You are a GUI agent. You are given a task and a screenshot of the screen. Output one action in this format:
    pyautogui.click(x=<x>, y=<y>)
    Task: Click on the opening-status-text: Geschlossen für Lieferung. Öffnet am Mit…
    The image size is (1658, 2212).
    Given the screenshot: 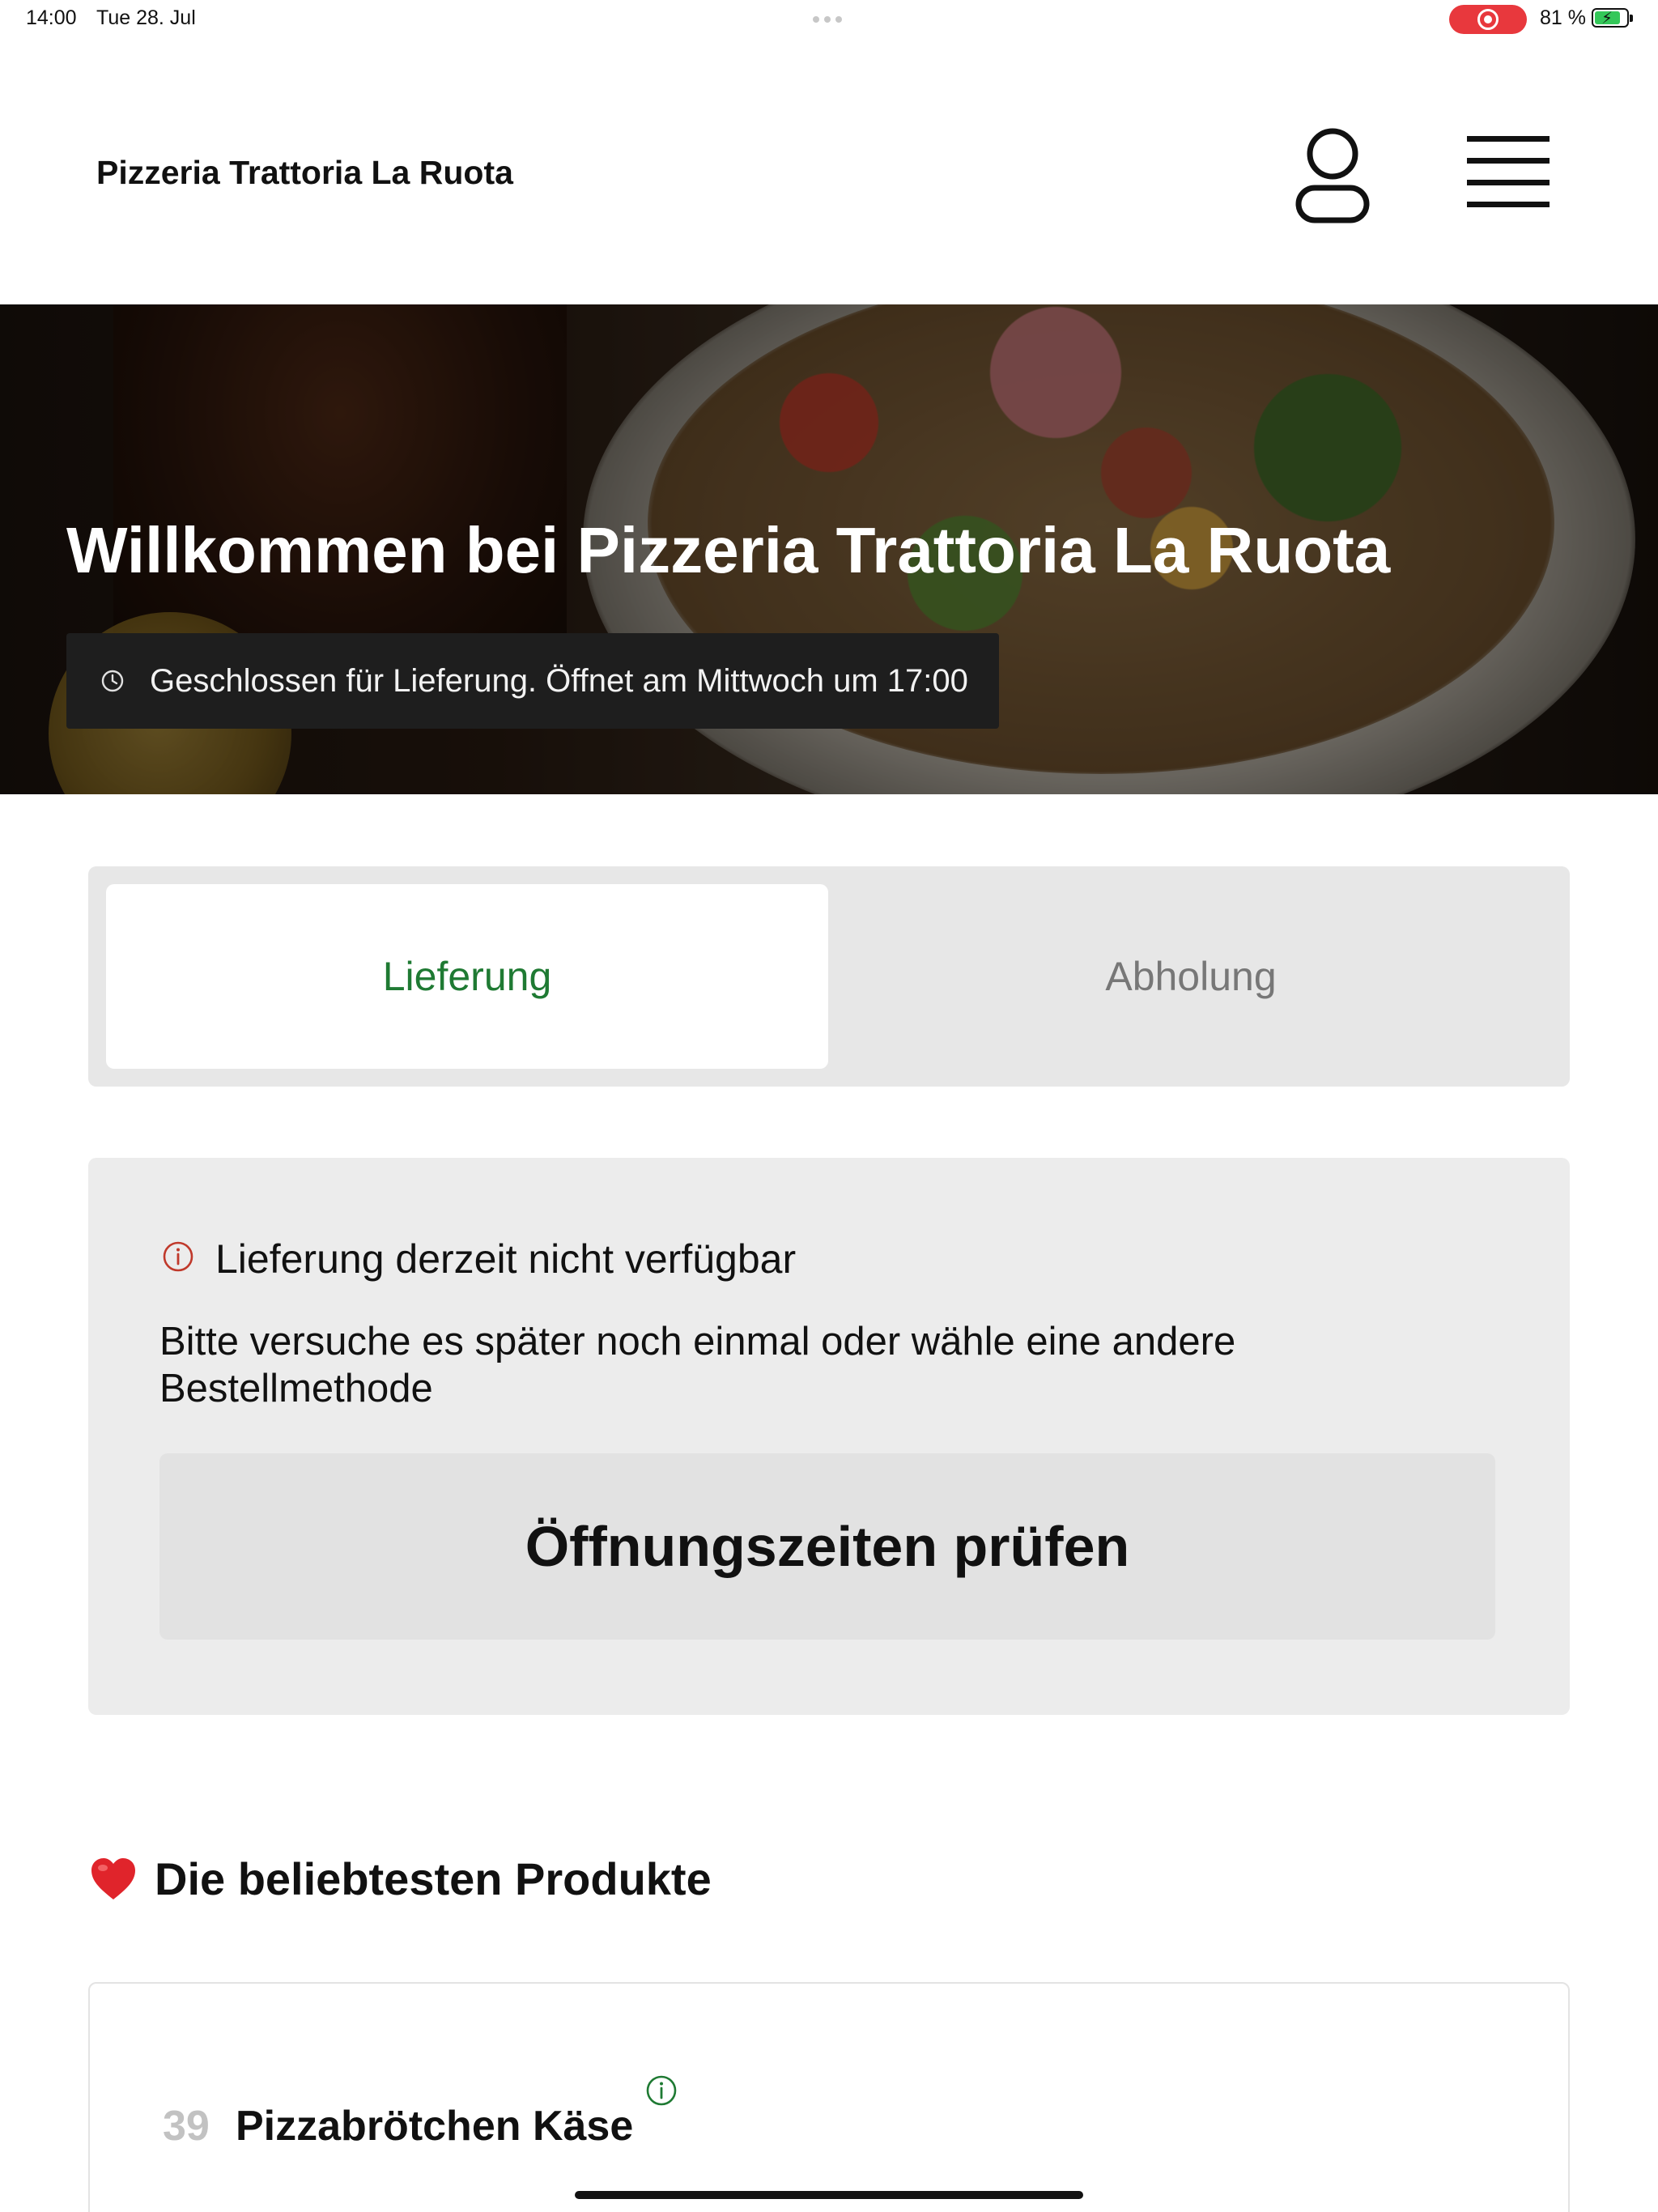 What is the action you would take?
    pyautogui.click(x=559, y=681)
    